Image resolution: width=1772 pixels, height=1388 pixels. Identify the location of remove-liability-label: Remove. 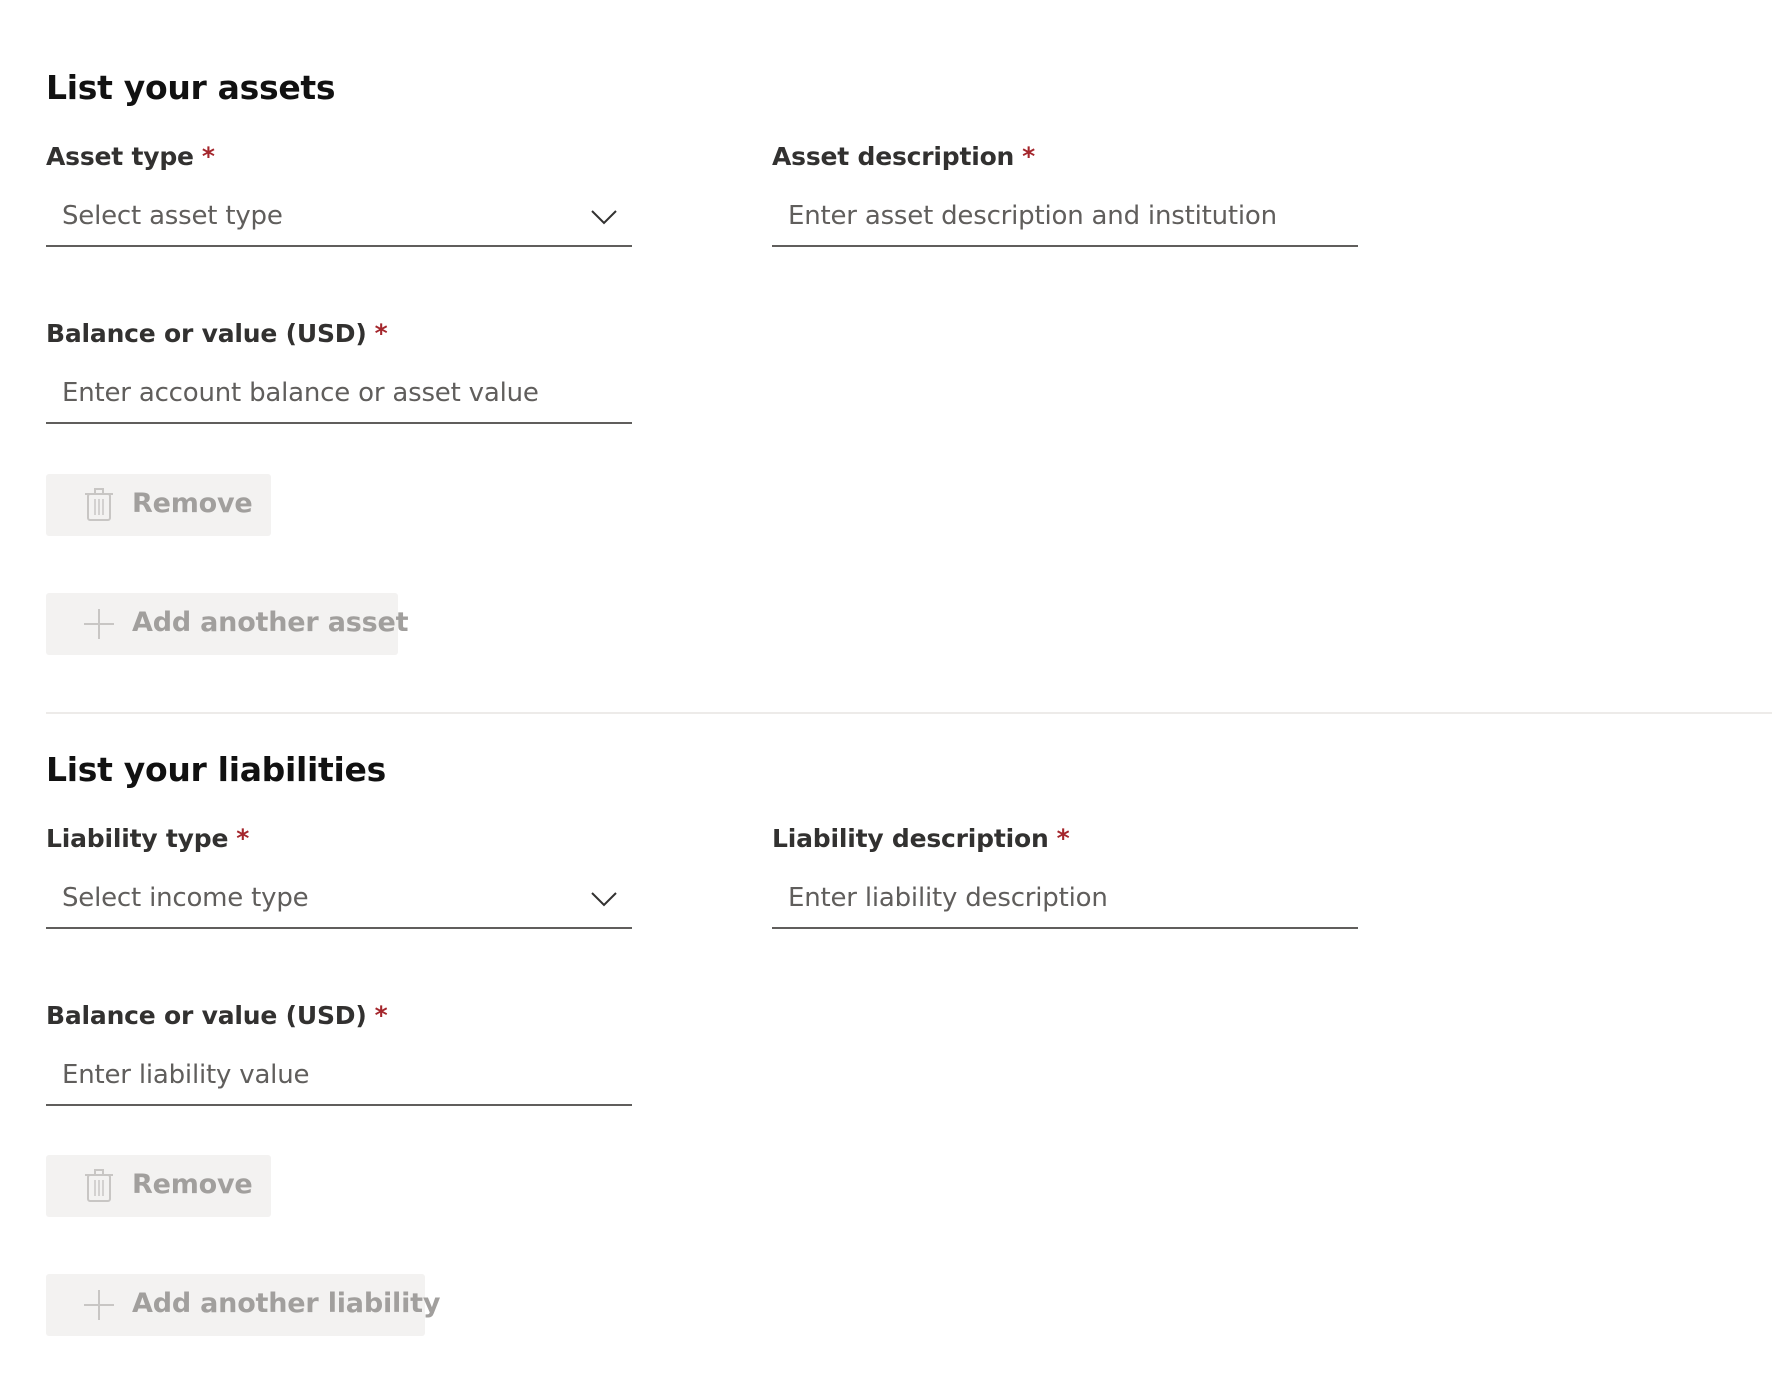
(192, 1184).